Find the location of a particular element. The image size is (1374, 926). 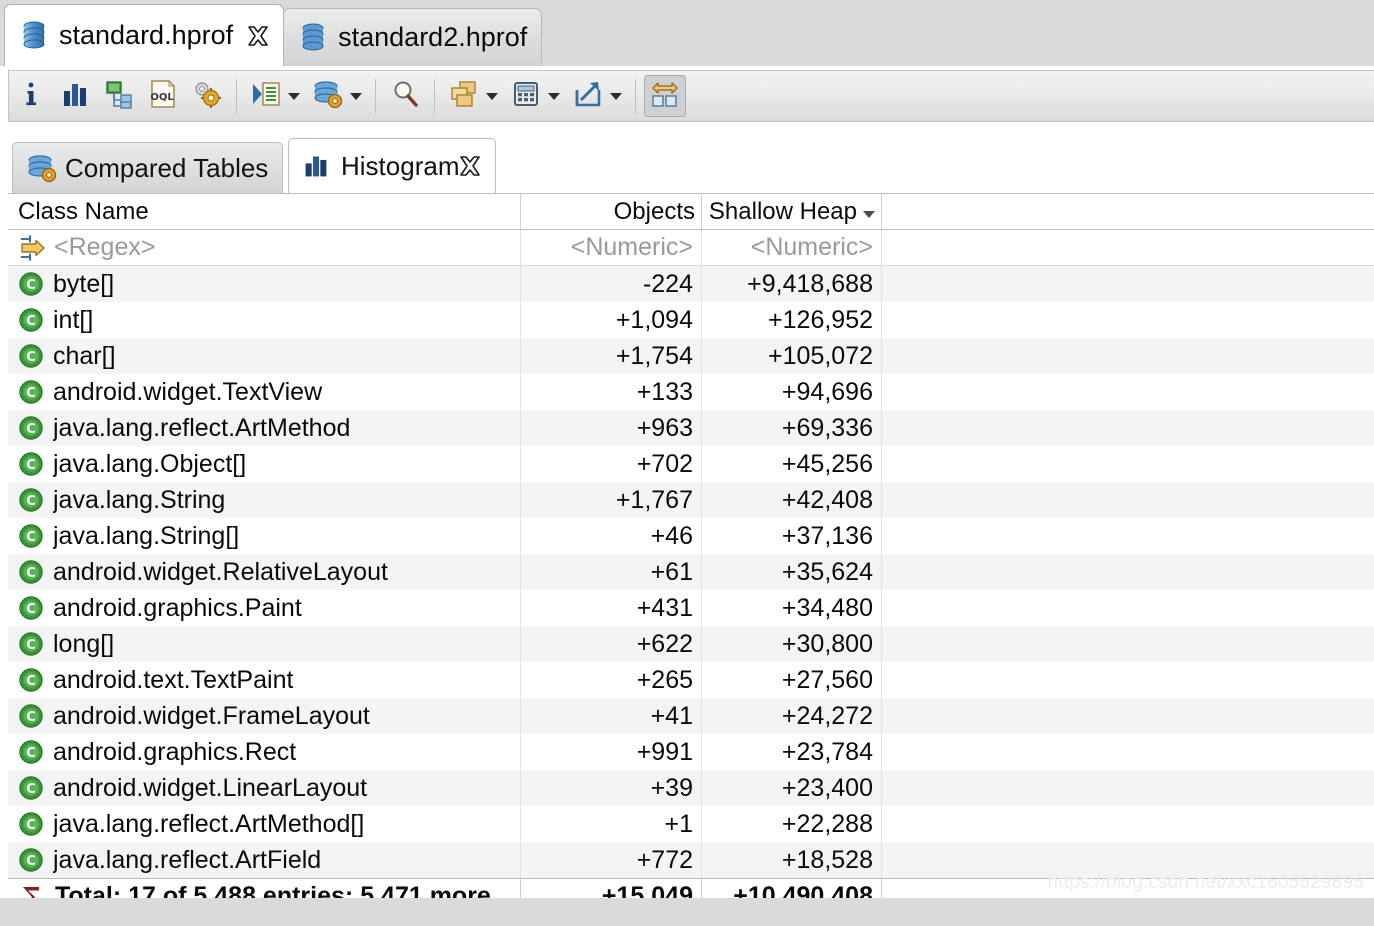

group-by-button is located at coordinates (464, 96).